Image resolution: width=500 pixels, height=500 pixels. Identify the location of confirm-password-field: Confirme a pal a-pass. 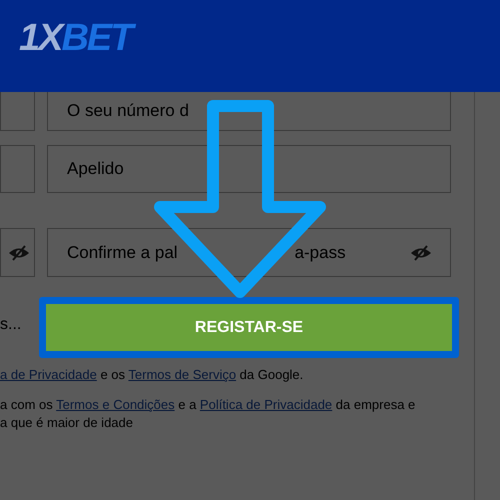
(249, 252).